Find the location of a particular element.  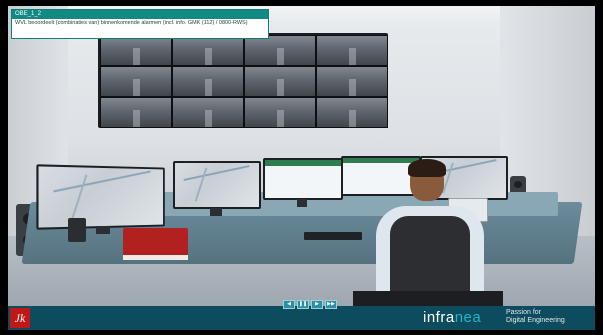

monitor-center-left is located at coordinates (217, 185).